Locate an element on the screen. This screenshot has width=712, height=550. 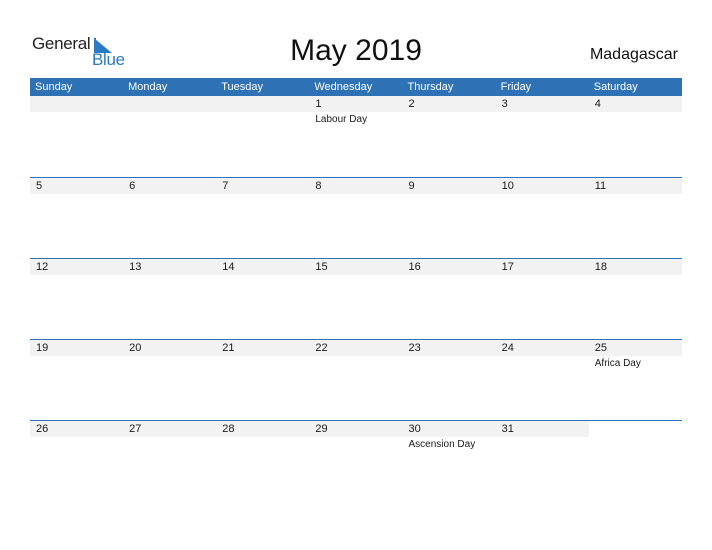
week-row: 26 27 28 29 30 Ascension Day 31 is located at coordinates (356, 461).